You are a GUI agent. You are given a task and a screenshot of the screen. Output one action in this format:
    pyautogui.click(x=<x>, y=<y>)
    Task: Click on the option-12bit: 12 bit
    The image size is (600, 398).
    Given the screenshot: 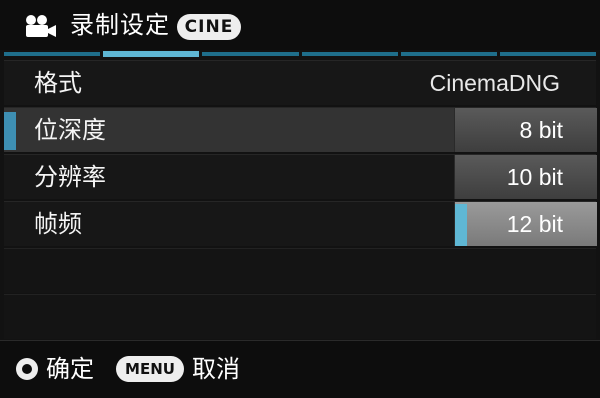 What is the action you would take?
    pyautogui.click(x=525, y=224)
    